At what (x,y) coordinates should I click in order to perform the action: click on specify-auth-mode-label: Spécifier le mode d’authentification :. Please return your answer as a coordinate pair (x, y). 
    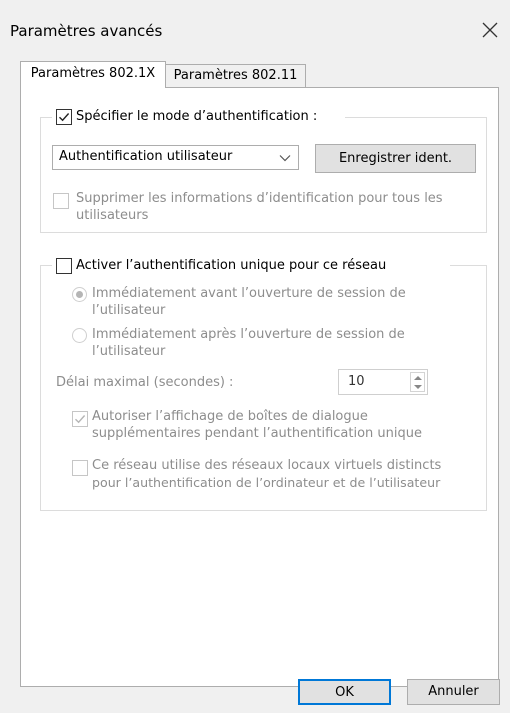
    Looking at the image, I should click on (197, 116).